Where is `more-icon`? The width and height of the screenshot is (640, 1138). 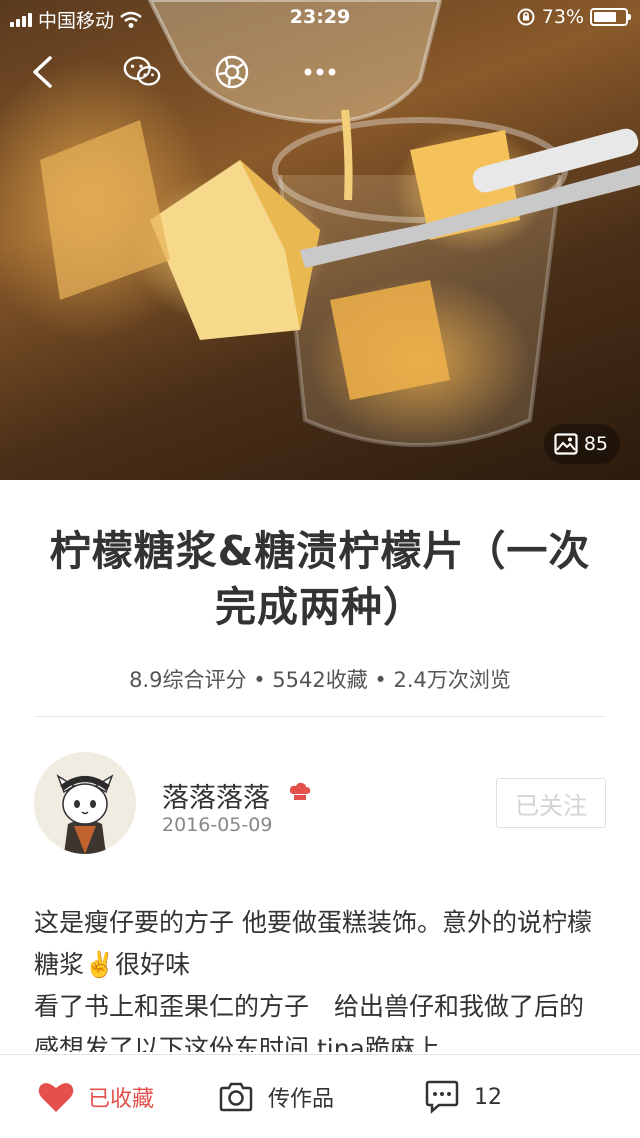 more-icon is located at coordinates (320, 72).